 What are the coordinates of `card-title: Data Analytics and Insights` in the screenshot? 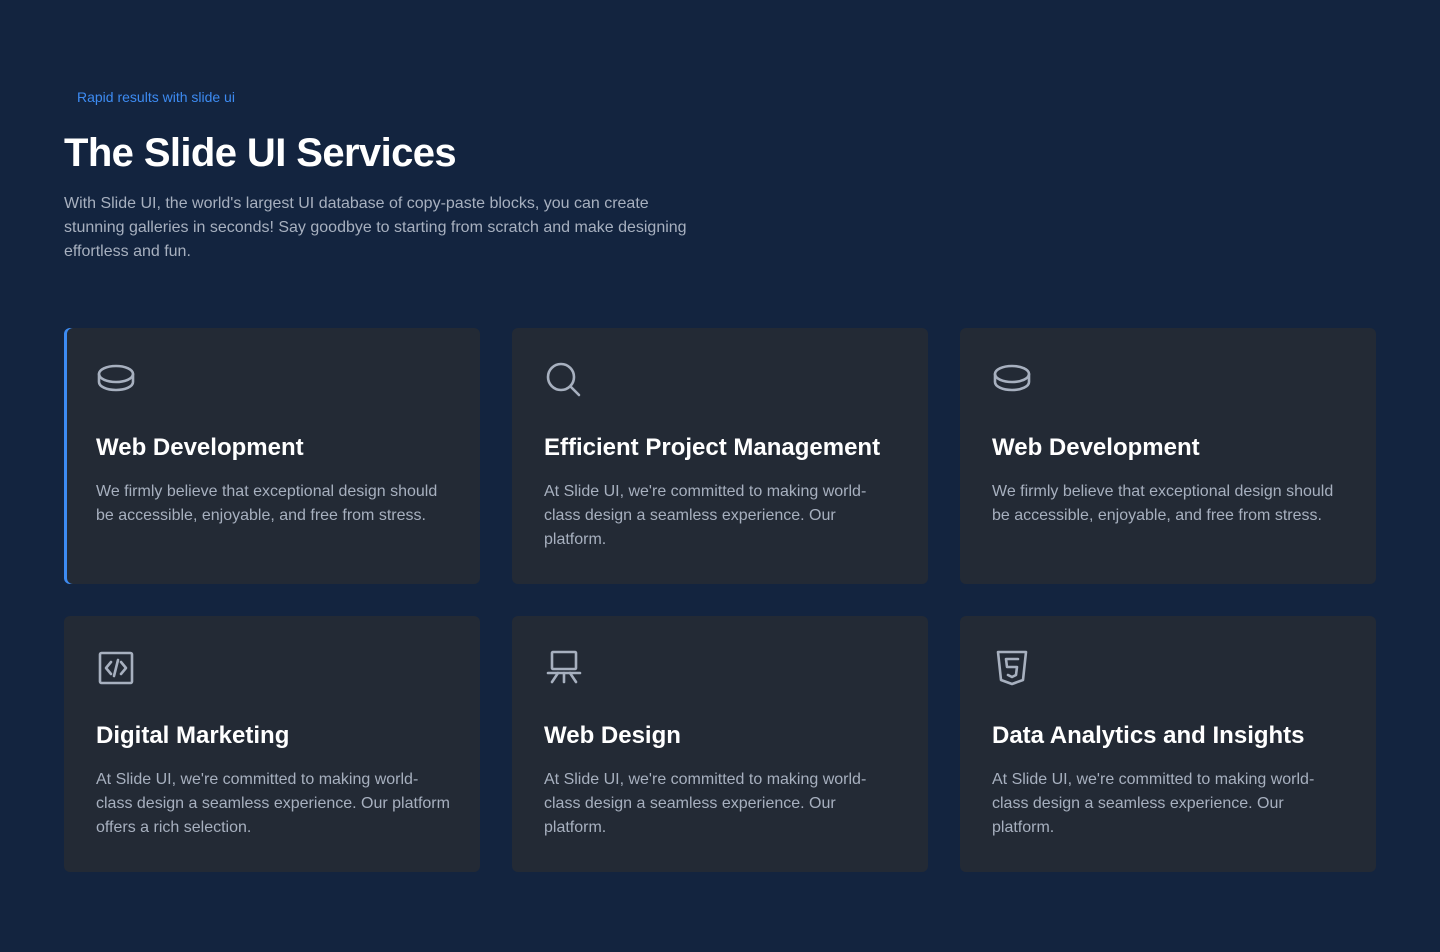 It's located at (1148, 735).